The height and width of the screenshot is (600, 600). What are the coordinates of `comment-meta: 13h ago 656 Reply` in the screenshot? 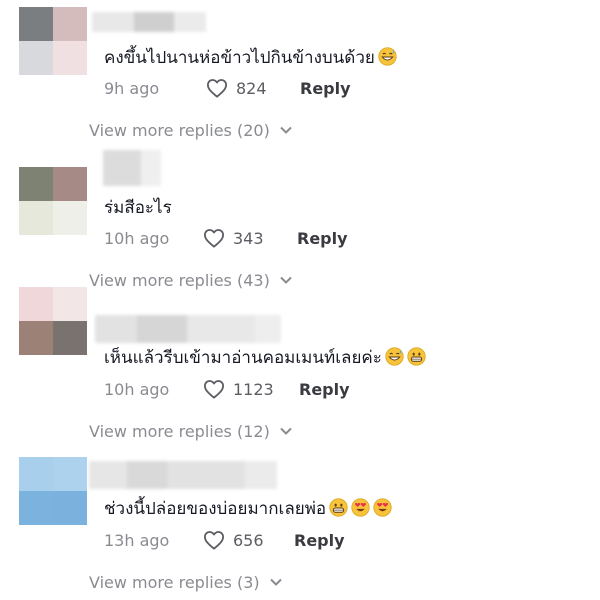 It's located at (224, 540).